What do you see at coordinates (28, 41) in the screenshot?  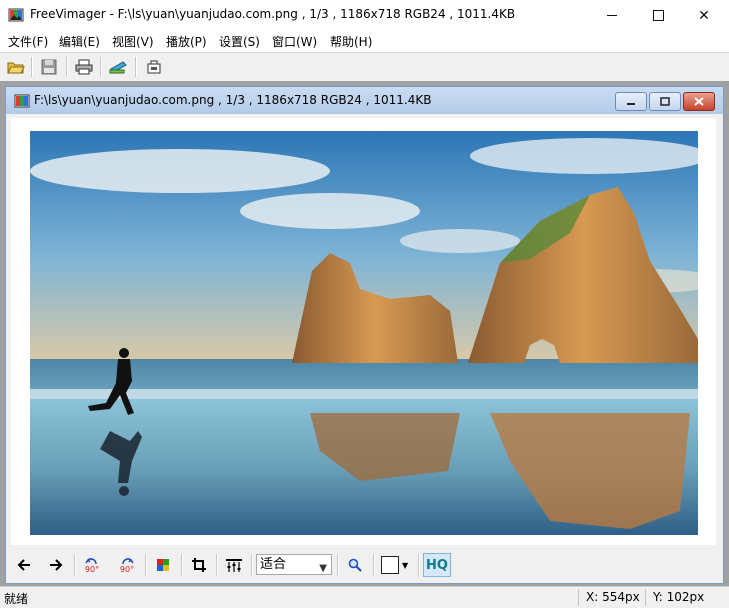 I see `menu-file: 文件(F)` at bounding box center [28, 41].